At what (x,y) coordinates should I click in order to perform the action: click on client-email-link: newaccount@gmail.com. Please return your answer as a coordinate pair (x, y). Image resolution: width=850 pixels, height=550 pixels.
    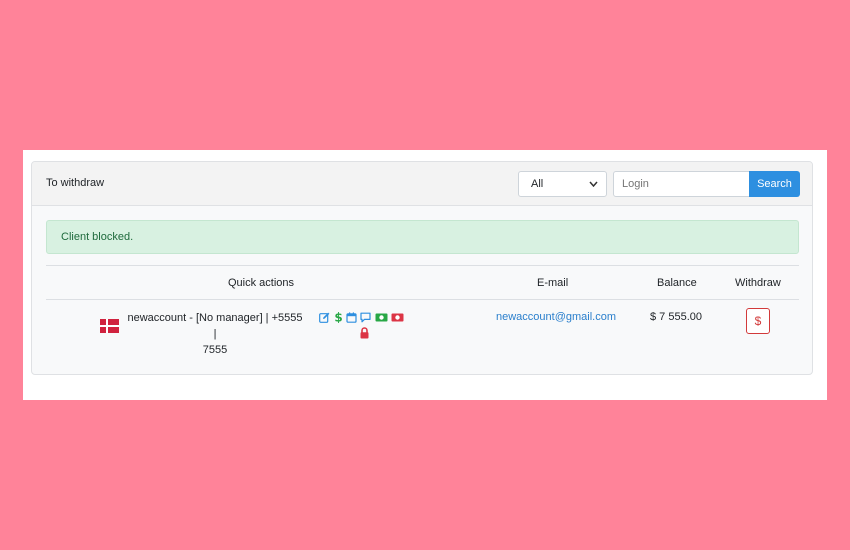
    Looking at the image, I should click on (556, 317).